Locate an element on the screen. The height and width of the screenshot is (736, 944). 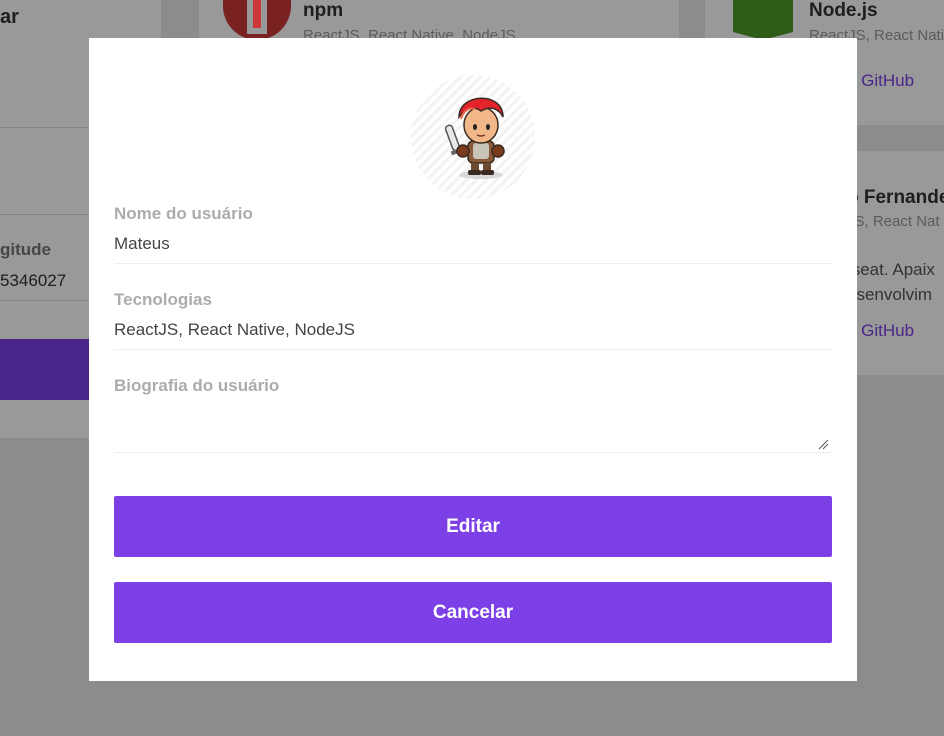
techs-input: ReactJS, React Native, NodeJS is located at coordinates (234, 330).